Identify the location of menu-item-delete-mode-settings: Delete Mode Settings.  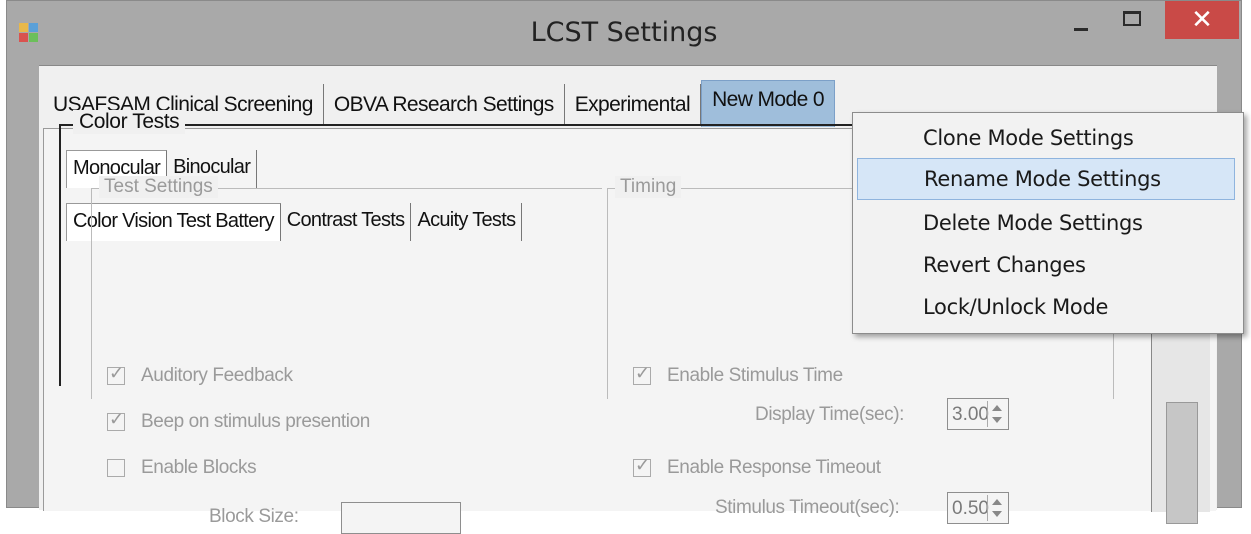
(1046, 223).